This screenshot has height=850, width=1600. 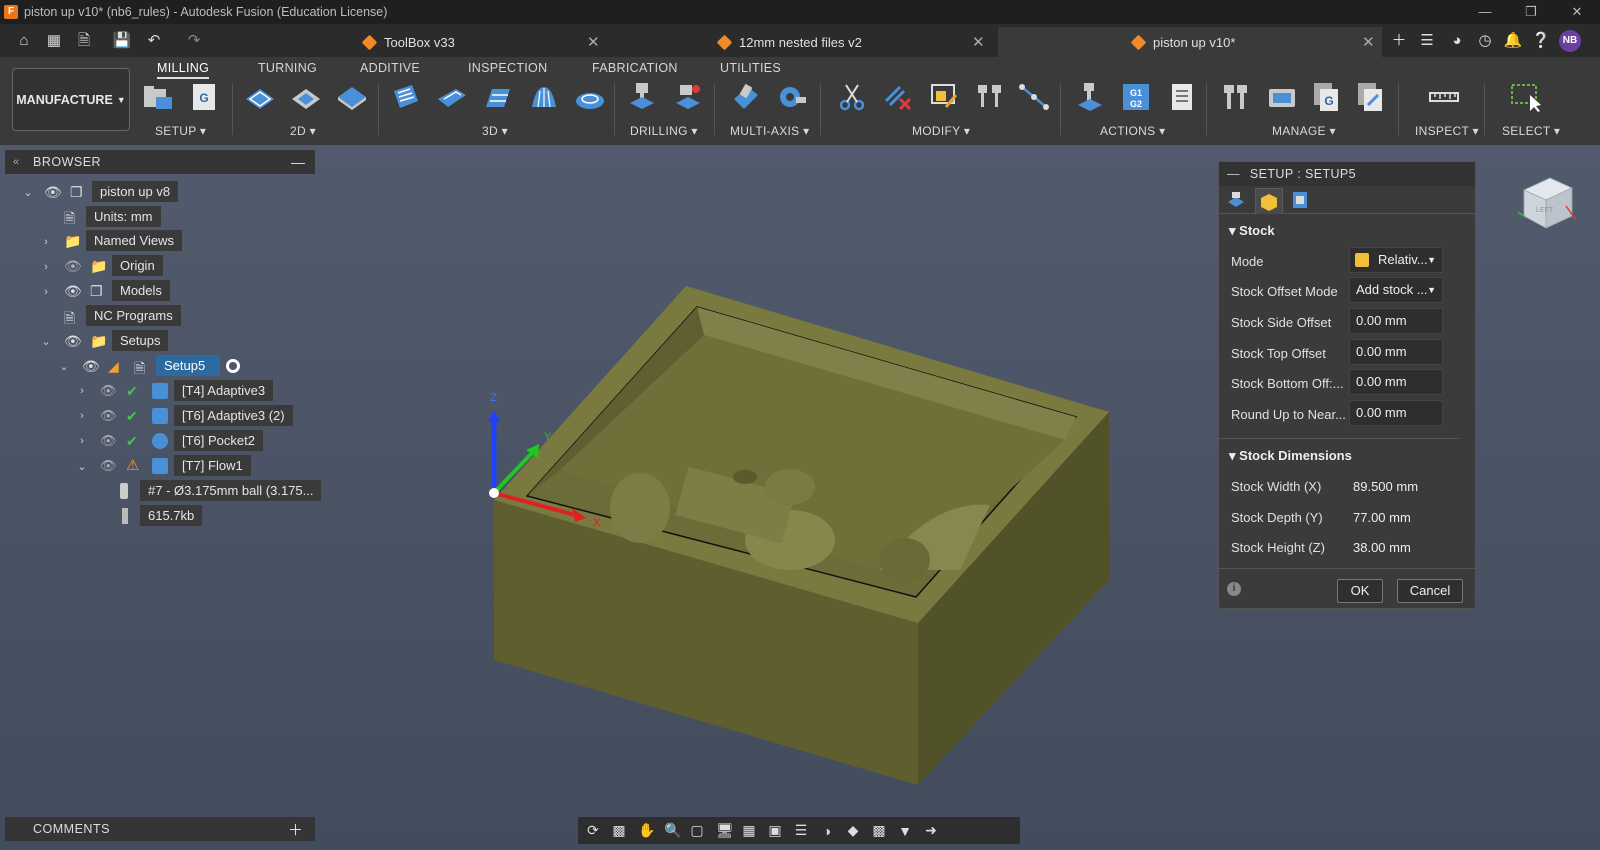 What do you see at coordinates (123, 216) in the screenshot?
I see `tree-units-label: Units: mm` at bounding box center [123, 216].